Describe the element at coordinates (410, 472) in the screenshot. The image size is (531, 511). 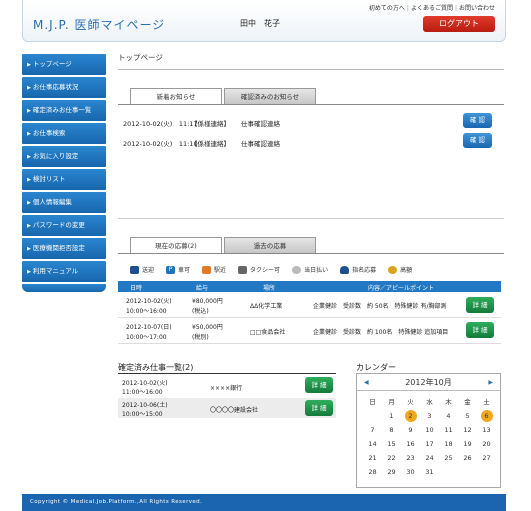
I see `calendar-day: 30` at that location.